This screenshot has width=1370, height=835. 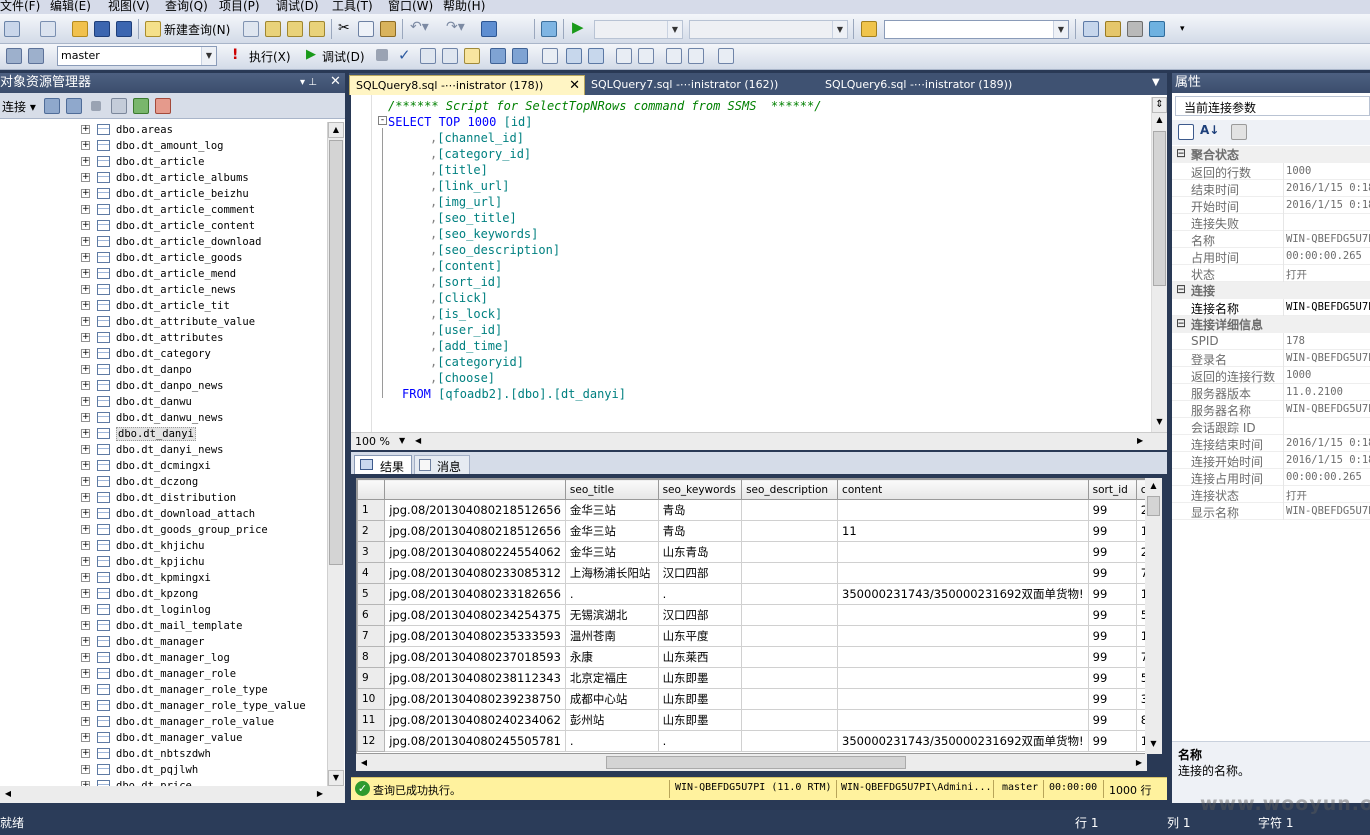 I want to click on connect-icon, so click(x=14, y=56).